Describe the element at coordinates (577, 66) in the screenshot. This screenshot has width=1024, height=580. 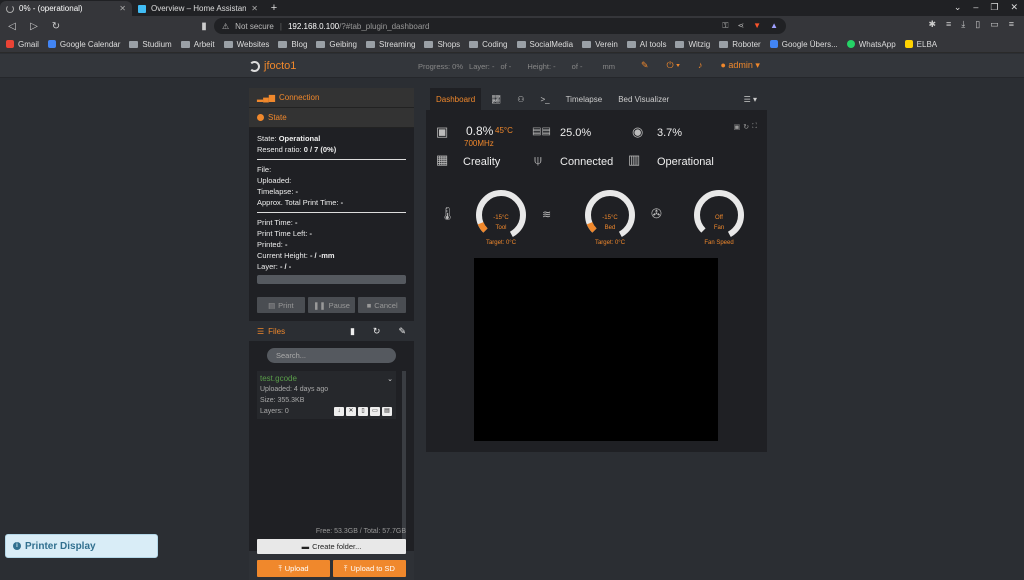
I see `height-of-text: of -` at that location.